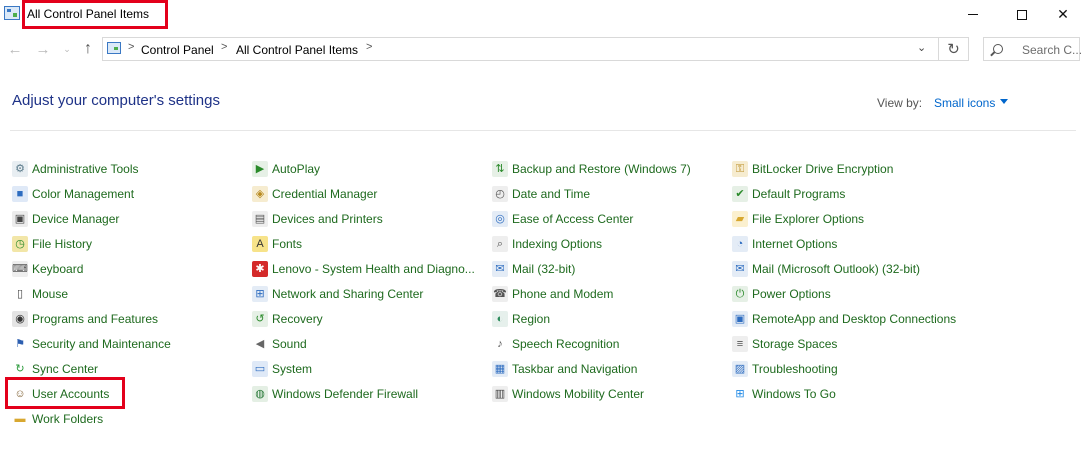 The width and height of the screenshot is (1084, 471). Describe the element at coordinates (177, 50) in the screenshot. I see `breadcrumb-control-panel: Control Panel` at that location.